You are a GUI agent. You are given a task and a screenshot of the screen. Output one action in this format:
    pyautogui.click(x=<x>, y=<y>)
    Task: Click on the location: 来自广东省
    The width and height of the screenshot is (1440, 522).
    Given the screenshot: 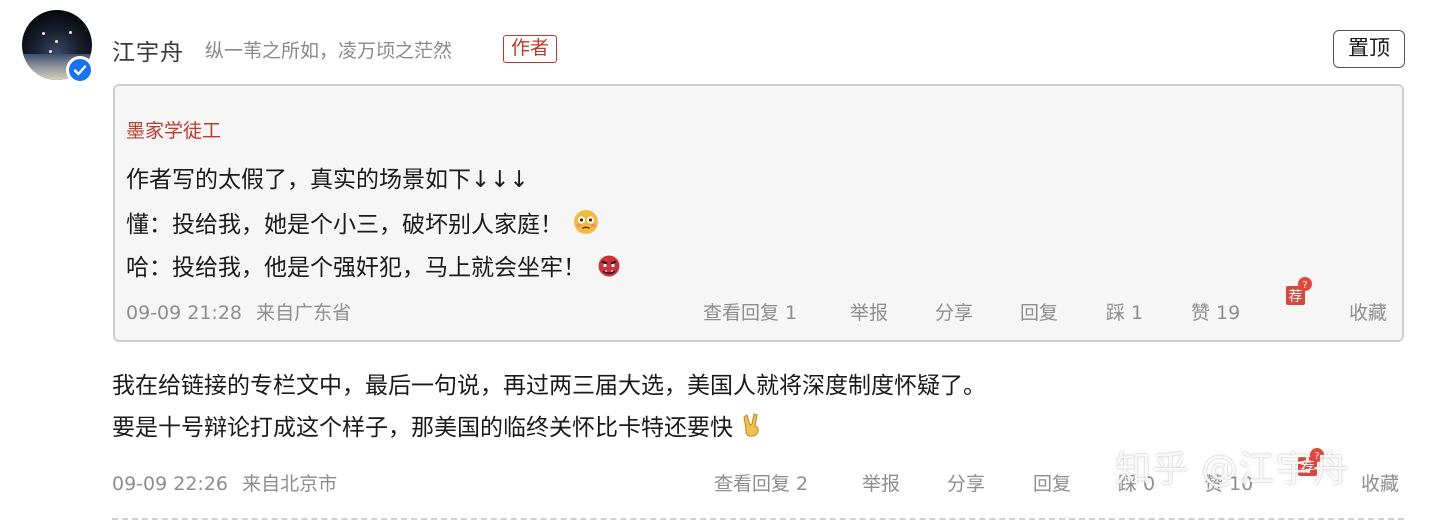 What is the action you would take?
    pyautogui.click(x=304, y=313)
    